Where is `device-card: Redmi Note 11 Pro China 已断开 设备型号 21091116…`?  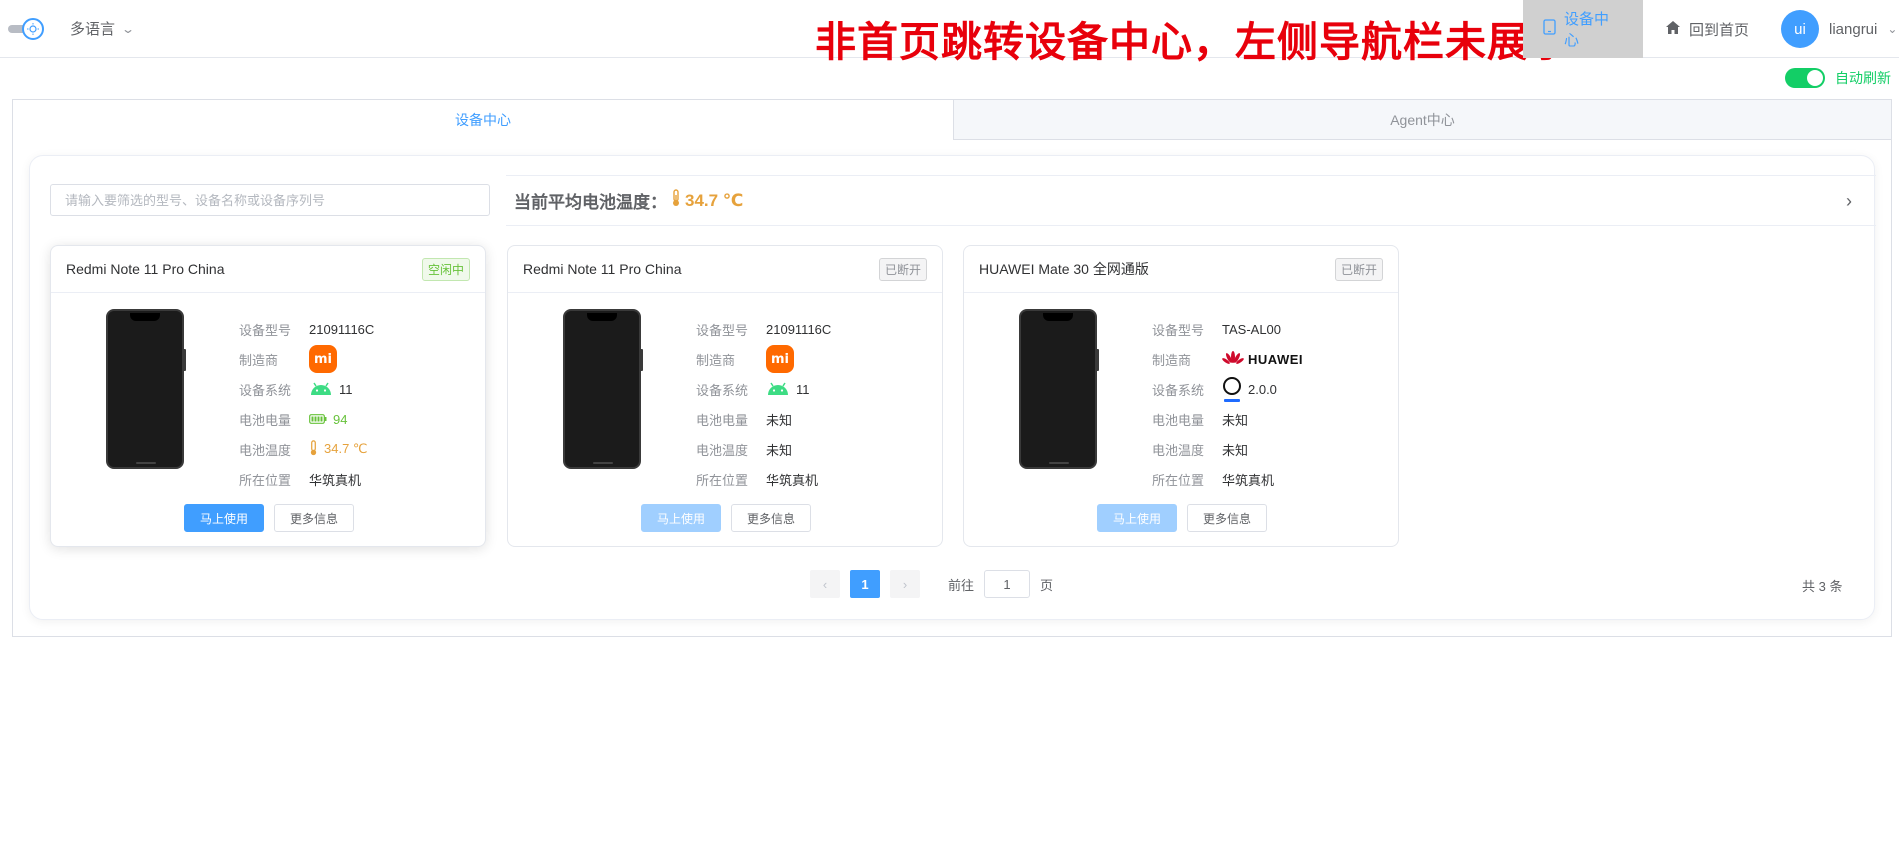 device-card: Redmi Note 11 Pro China 已断开 设备型号 21091116… is located at coordinates (725, 396).